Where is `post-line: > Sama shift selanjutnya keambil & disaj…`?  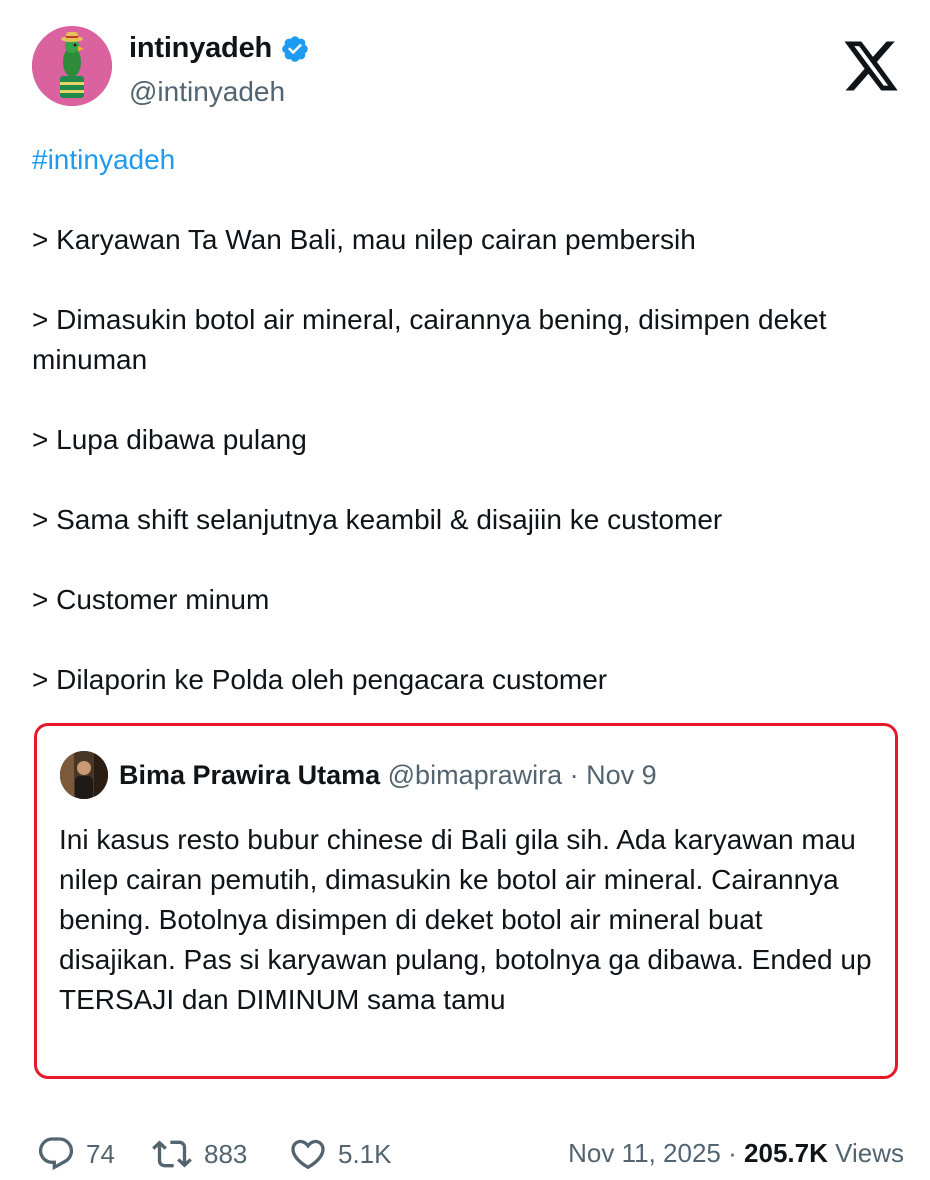
post-line: > Sama shift selanjutnya keambil & disaj… is located at coordinates (377, 519).